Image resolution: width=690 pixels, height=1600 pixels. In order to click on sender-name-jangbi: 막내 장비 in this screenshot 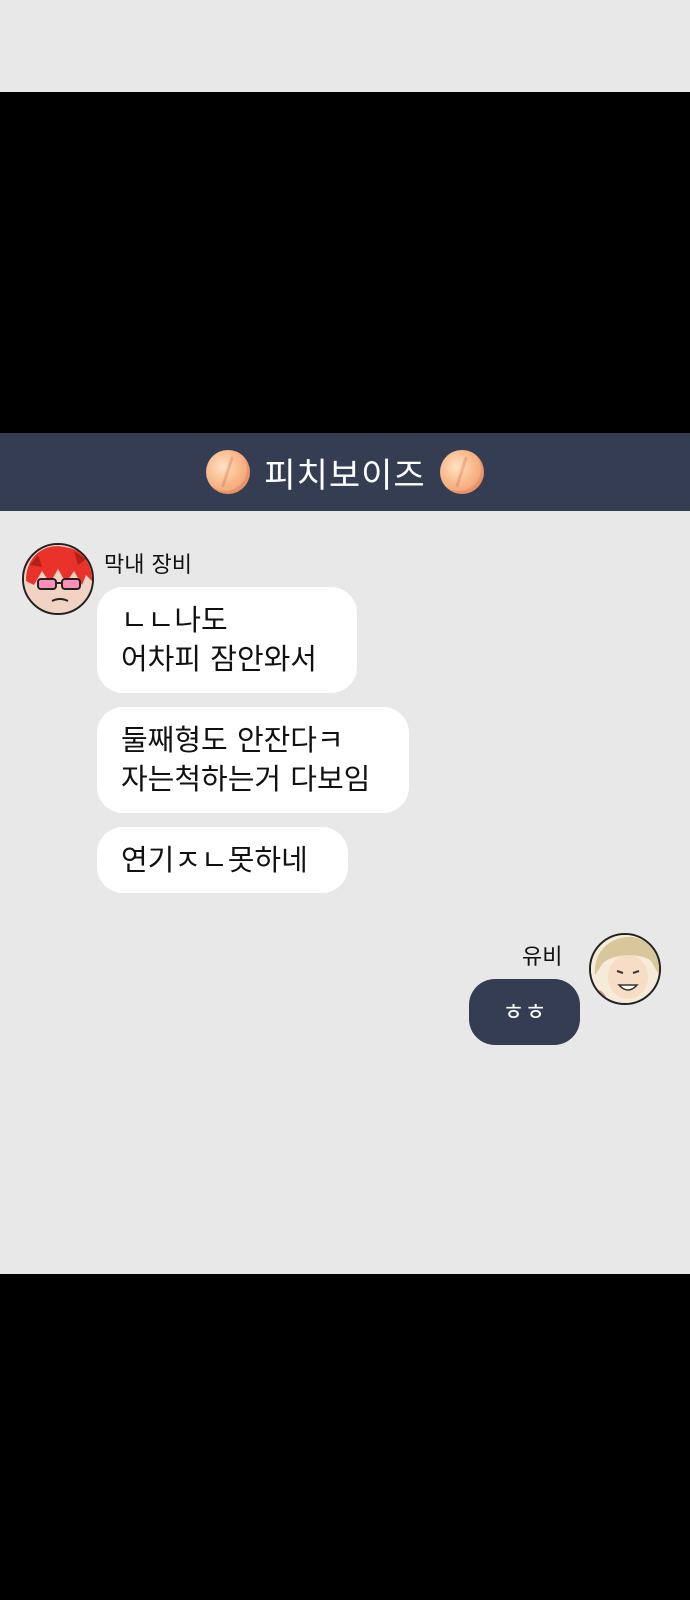, I will do `click(148, 565)`.